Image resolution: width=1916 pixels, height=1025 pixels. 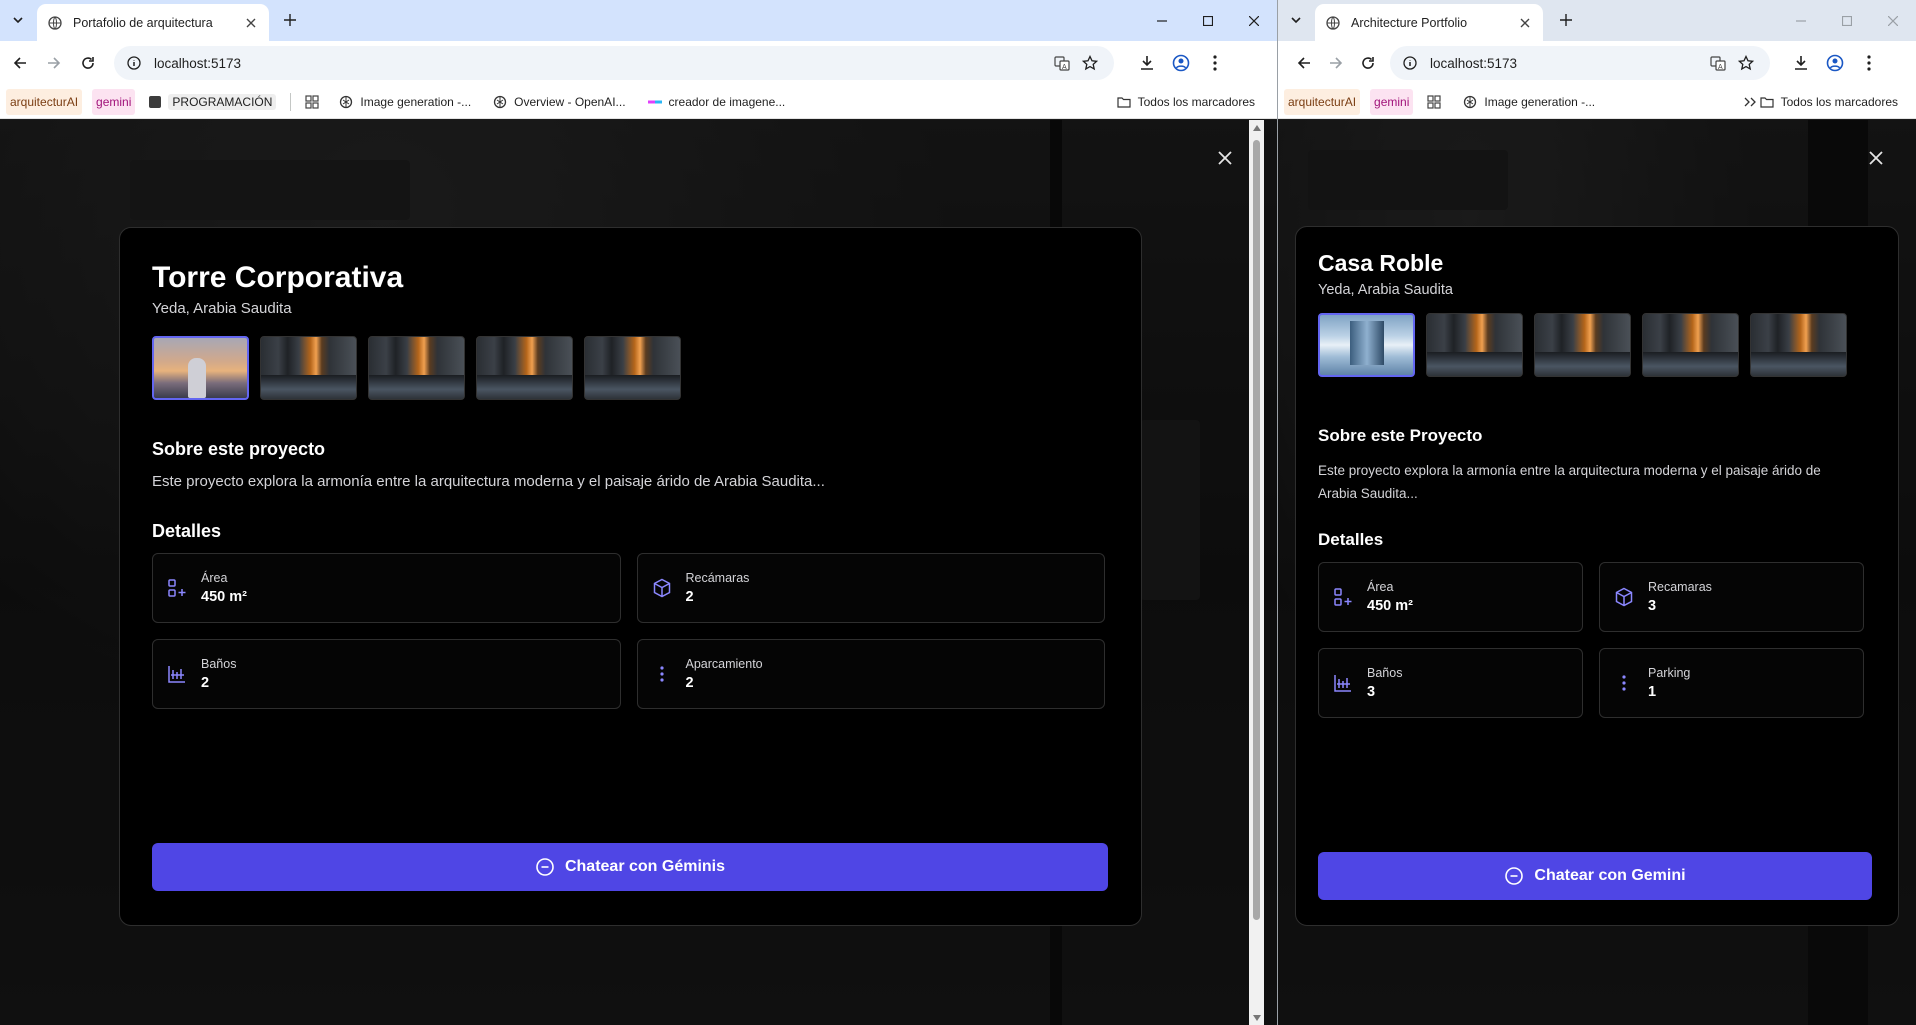 I want to click on chat-button-label: Chatear con Géminis, so click(x=645, y=866).